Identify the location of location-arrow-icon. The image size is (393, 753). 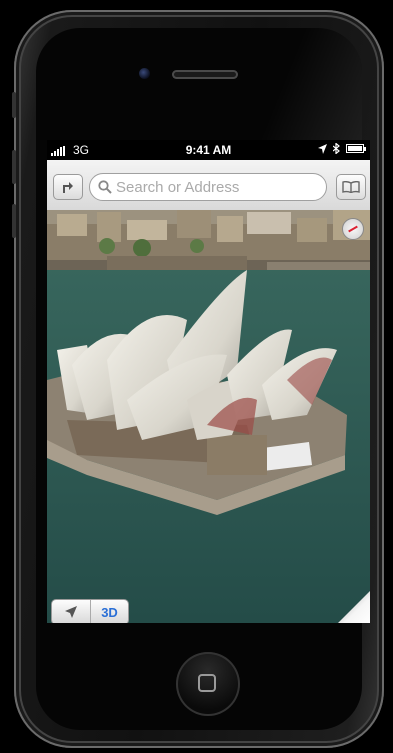
(322, 148).